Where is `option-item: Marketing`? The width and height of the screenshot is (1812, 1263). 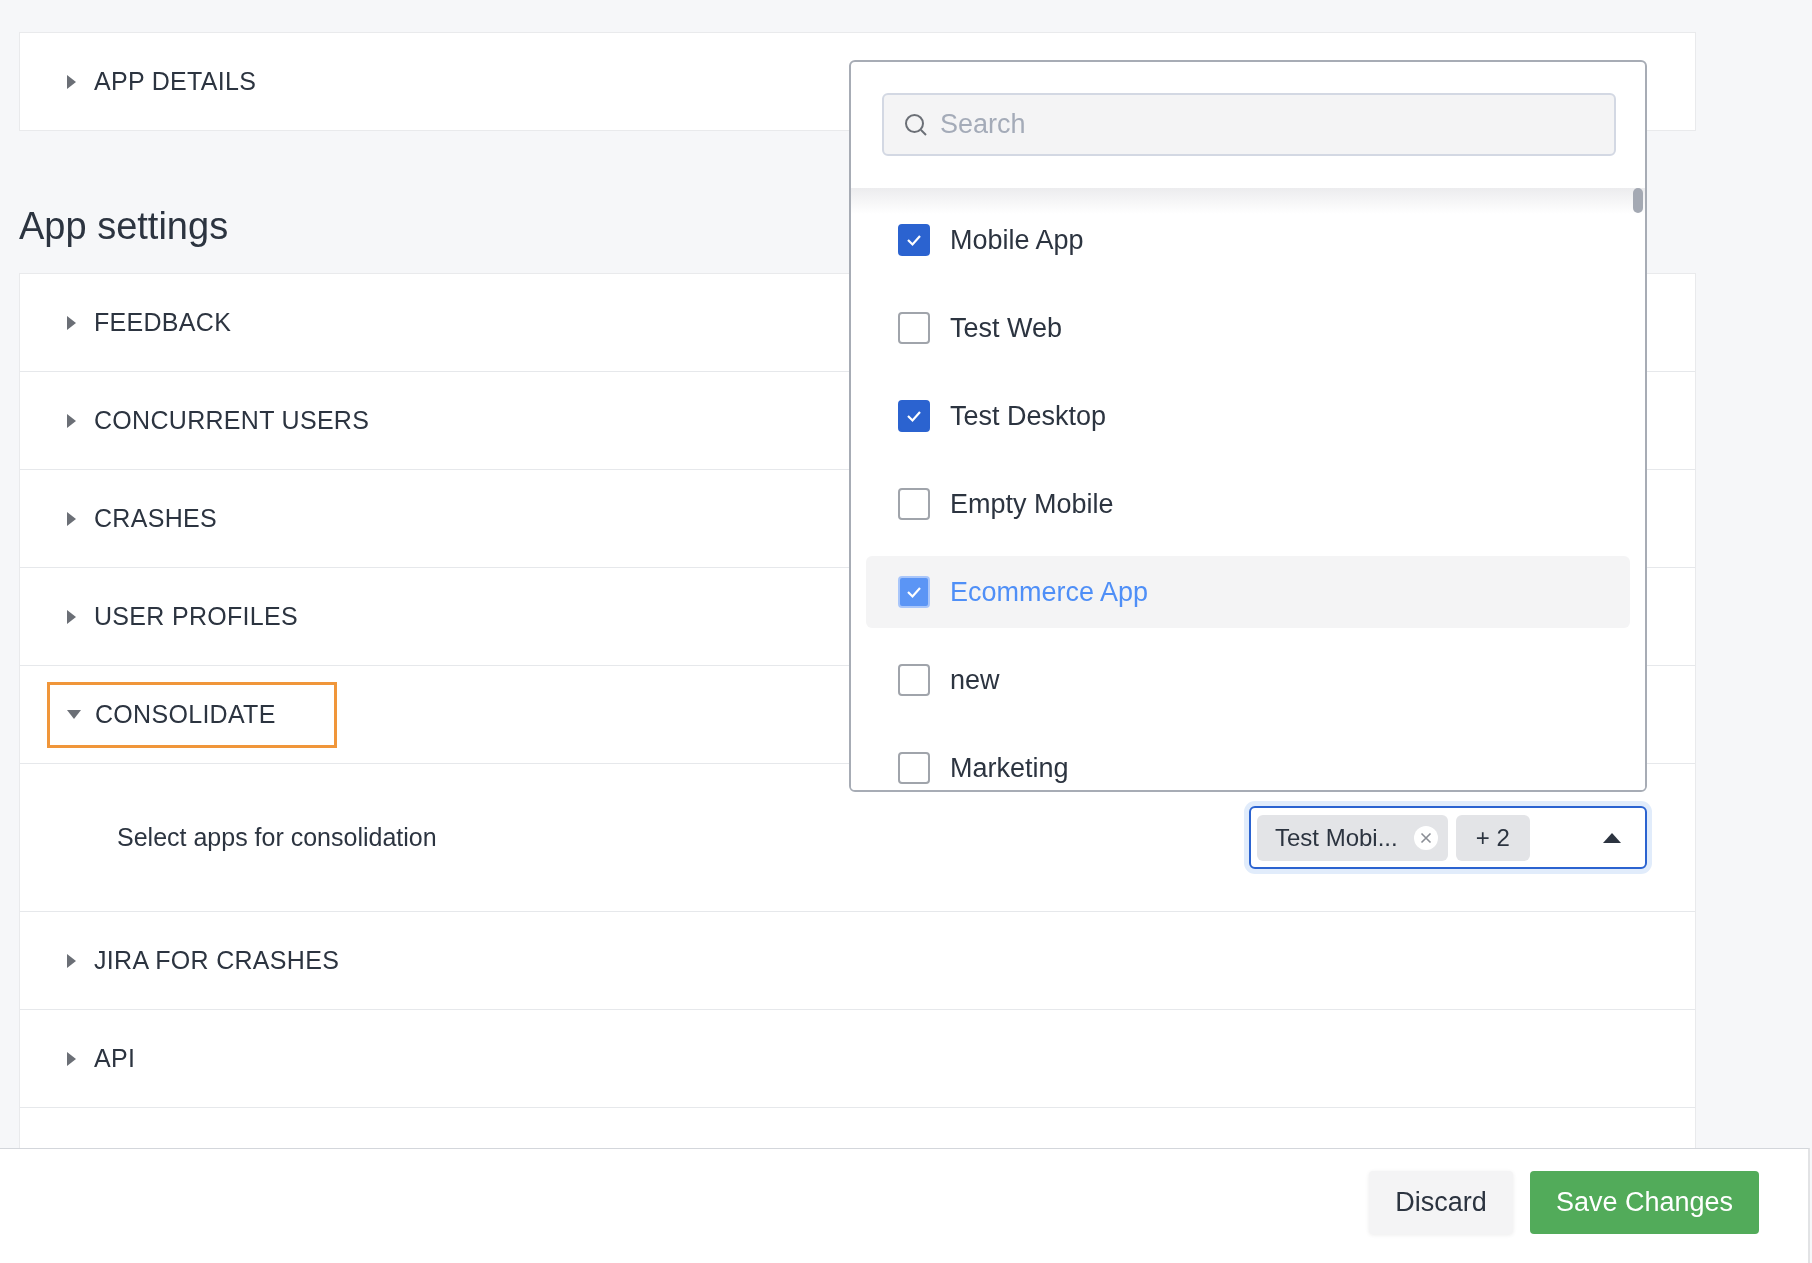
option-item: Marketing is located at coordinates (1248, 761).